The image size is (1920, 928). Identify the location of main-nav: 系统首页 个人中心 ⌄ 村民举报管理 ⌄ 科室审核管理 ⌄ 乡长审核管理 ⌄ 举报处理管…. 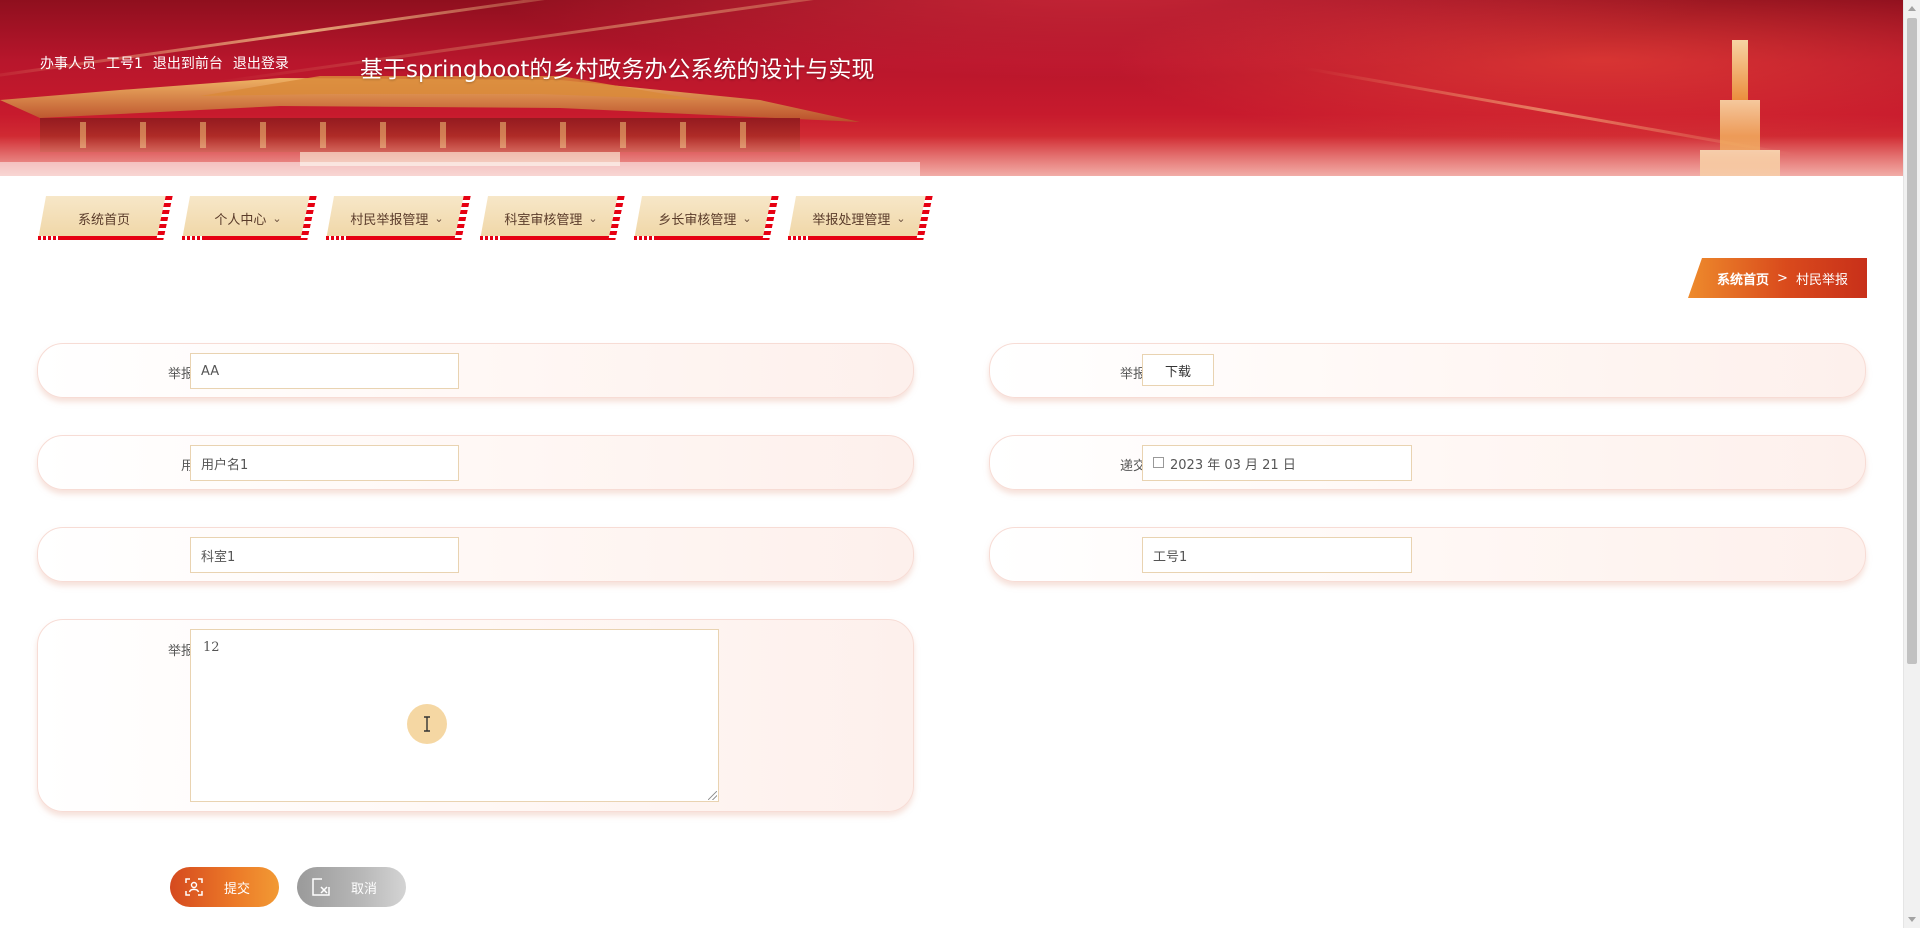
(485, 218).